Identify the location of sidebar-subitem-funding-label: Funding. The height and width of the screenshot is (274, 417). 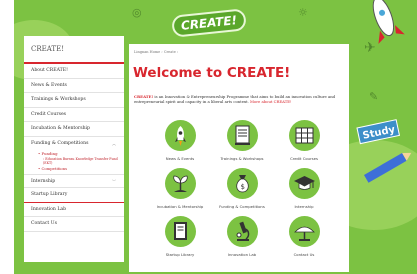
(49, 153).